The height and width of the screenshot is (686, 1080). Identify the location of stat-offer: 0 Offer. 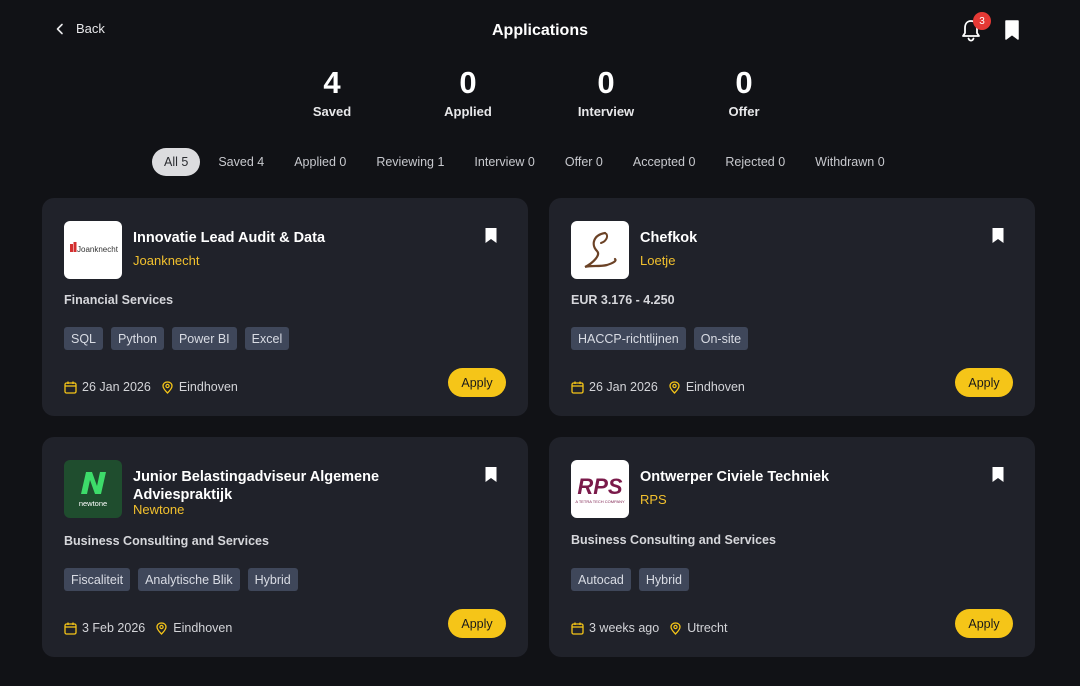
(744, 92).